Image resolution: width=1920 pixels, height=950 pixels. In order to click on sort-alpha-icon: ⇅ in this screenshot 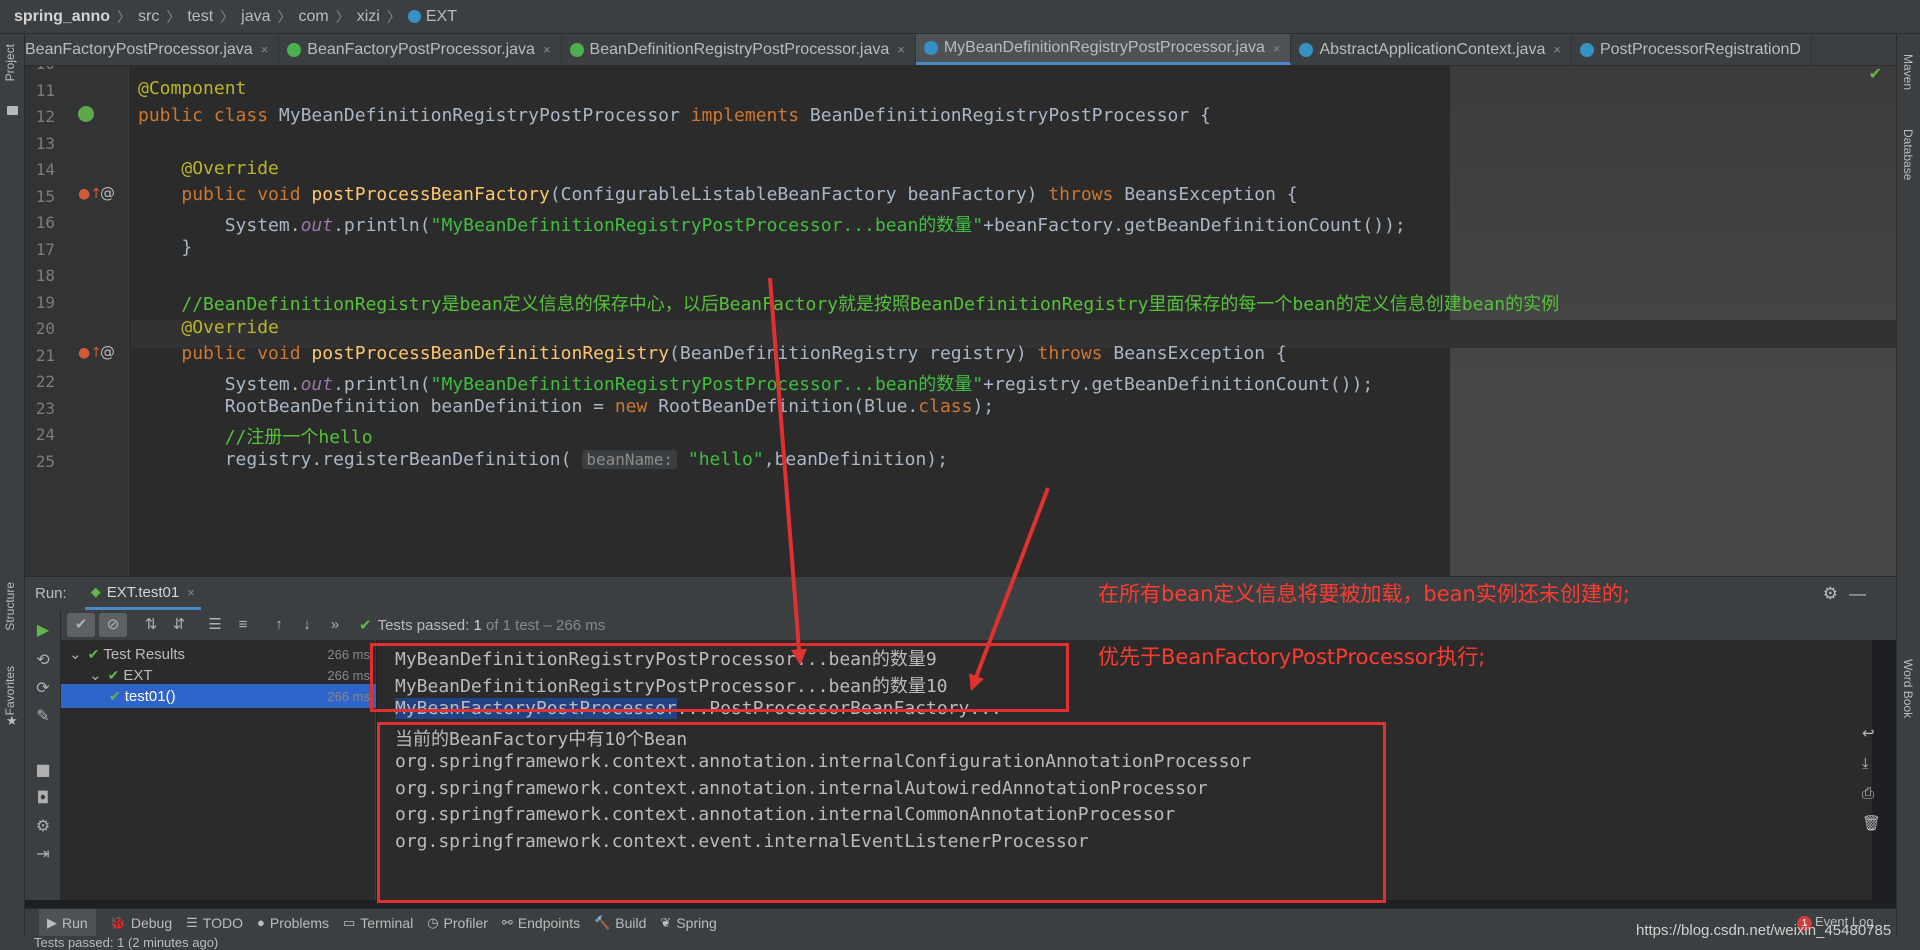, I will do `click(151, 625)`.